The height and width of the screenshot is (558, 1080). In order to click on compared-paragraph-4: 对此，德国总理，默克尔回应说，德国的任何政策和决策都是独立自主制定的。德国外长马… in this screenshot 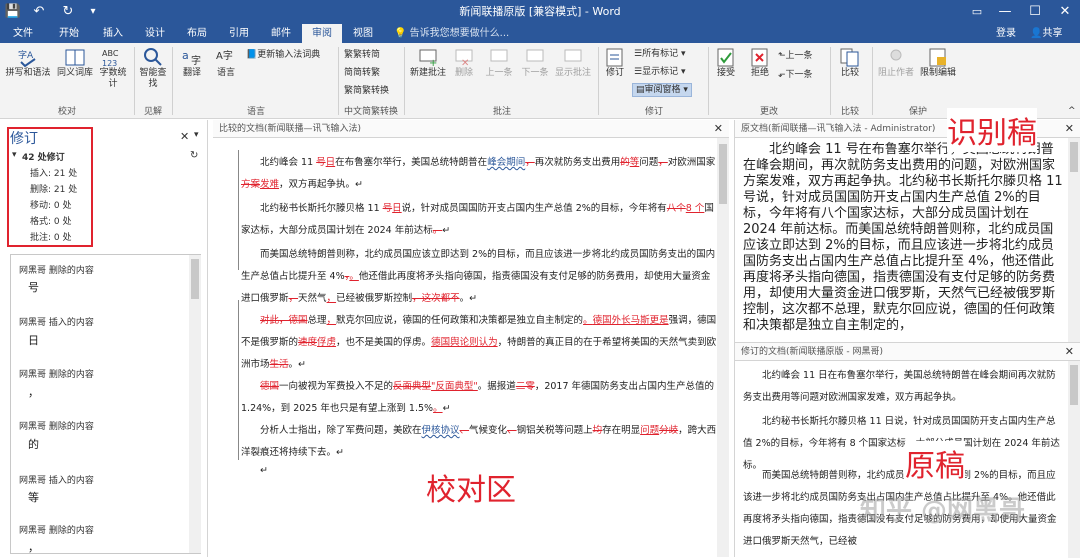, I will do `click(479, 343)`.